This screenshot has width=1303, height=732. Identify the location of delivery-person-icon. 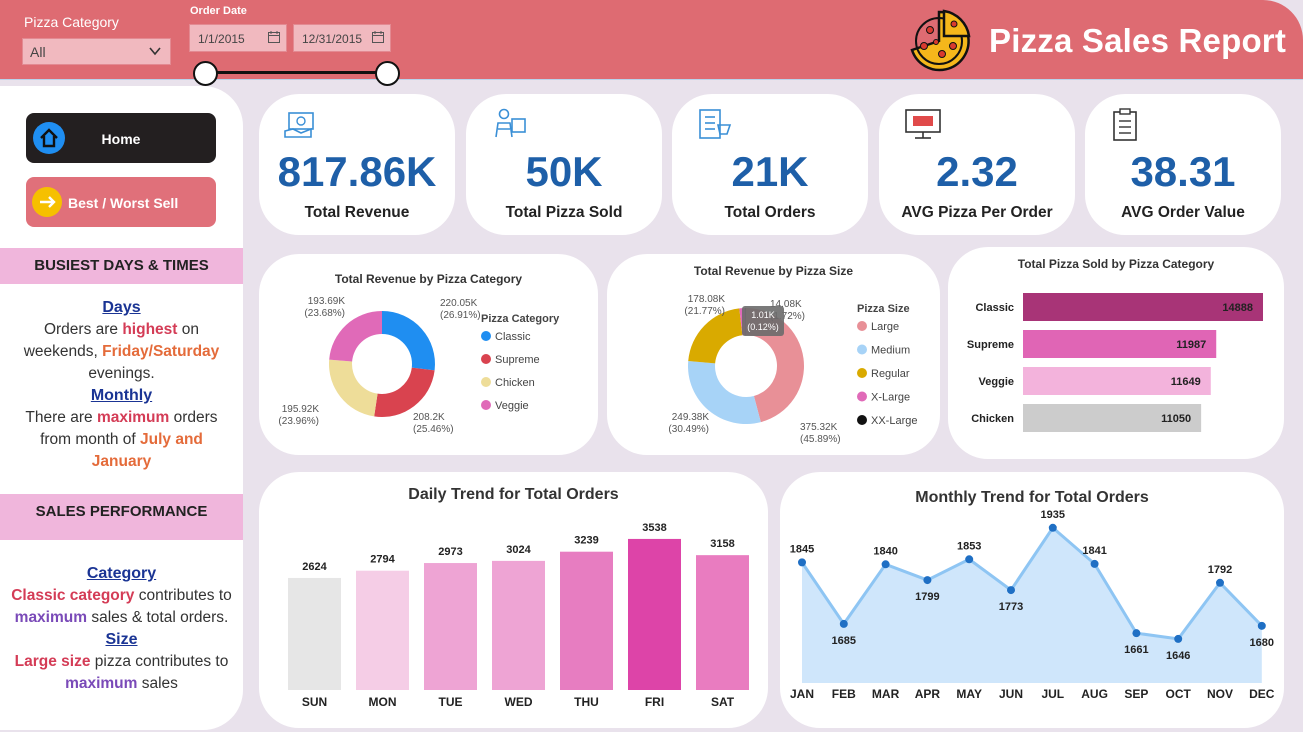
(510, 123).